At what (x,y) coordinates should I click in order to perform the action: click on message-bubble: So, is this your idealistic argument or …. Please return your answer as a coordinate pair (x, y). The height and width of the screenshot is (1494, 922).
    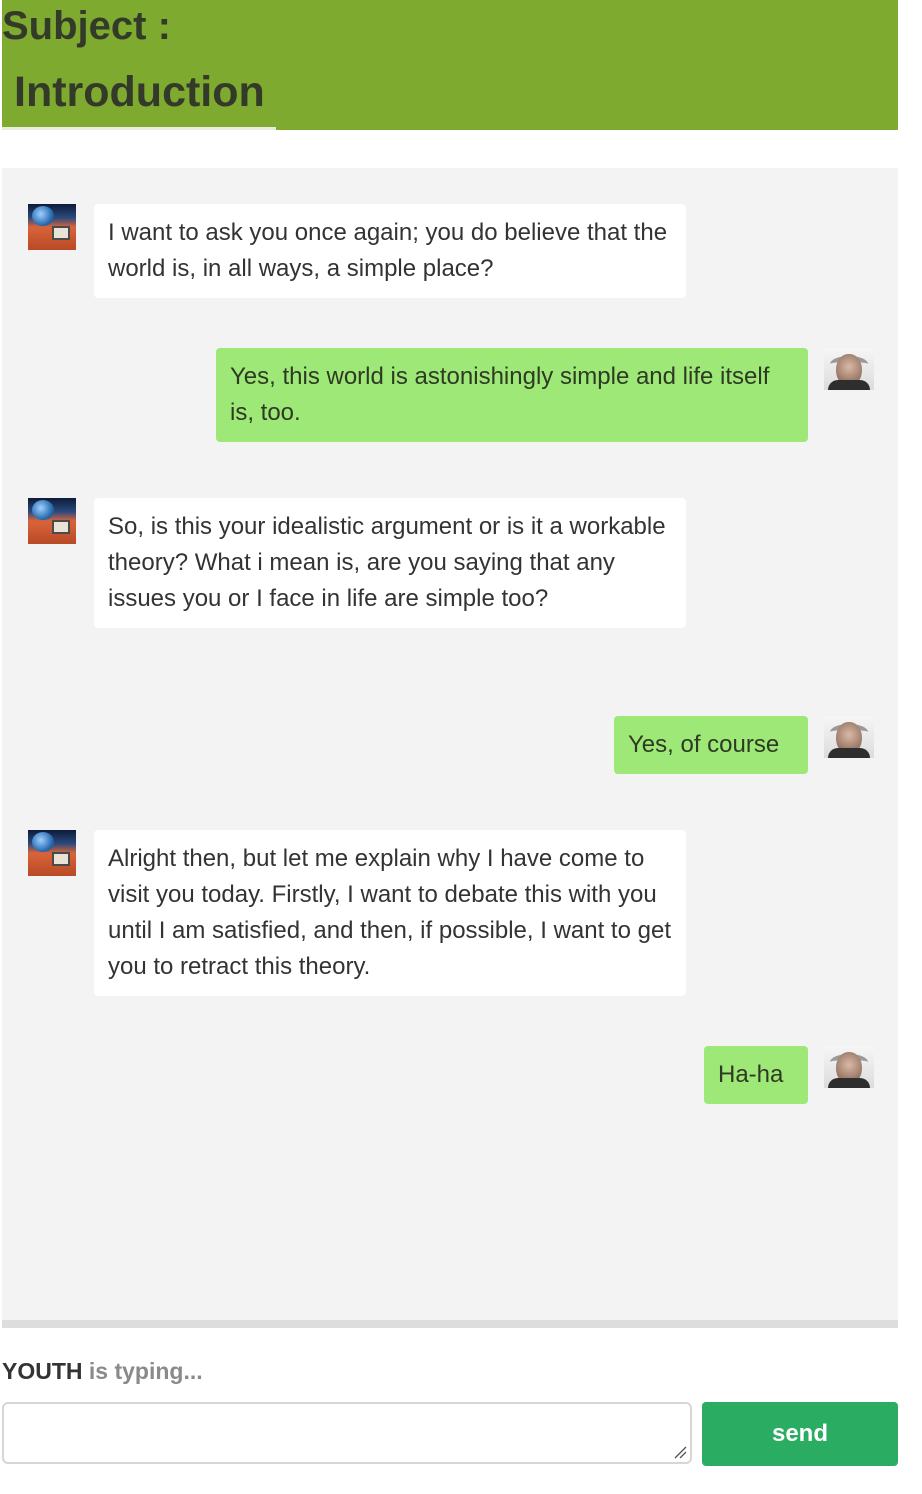
    Looking at the image, I should click on (390, 563).